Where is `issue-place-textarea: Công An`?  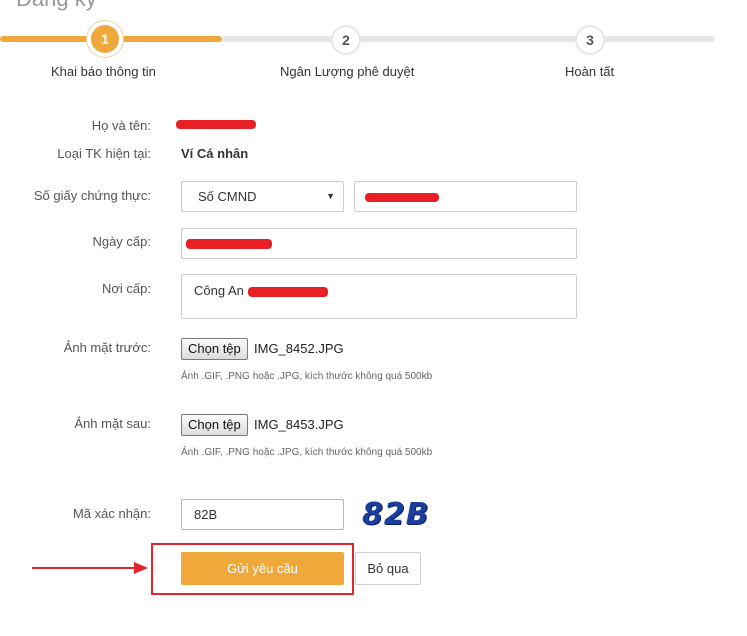 issue-place-textarea: Công An is located at coordinates (379, 296).